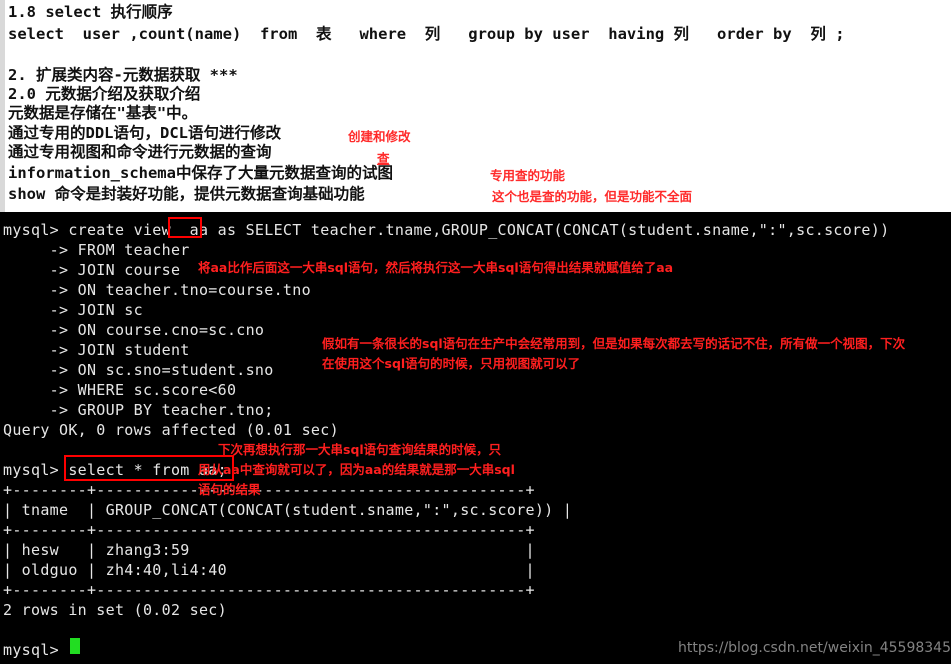 This screenshot has height=664, width=951. I want to click on terminal-prompt: mysql>, so click(36, 650).